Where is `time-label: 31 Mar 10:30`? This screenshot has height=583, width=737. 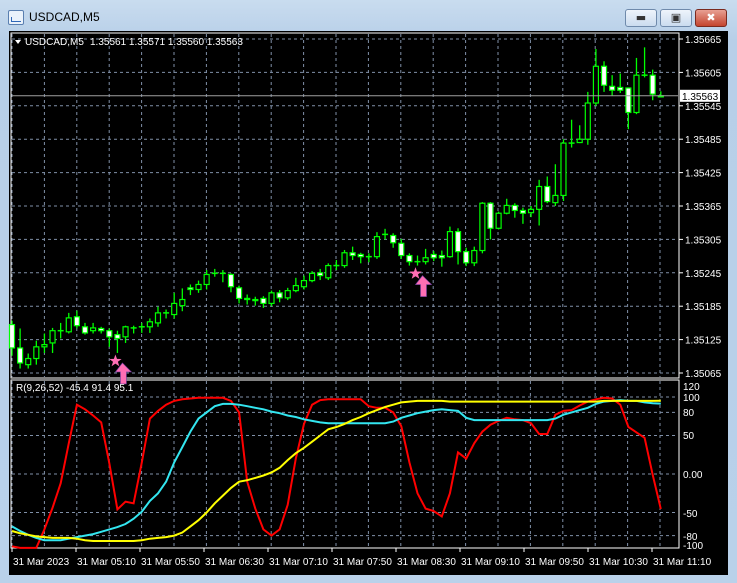 time-label: 31 Mar 10:30 is located at coordinates (618, 562).